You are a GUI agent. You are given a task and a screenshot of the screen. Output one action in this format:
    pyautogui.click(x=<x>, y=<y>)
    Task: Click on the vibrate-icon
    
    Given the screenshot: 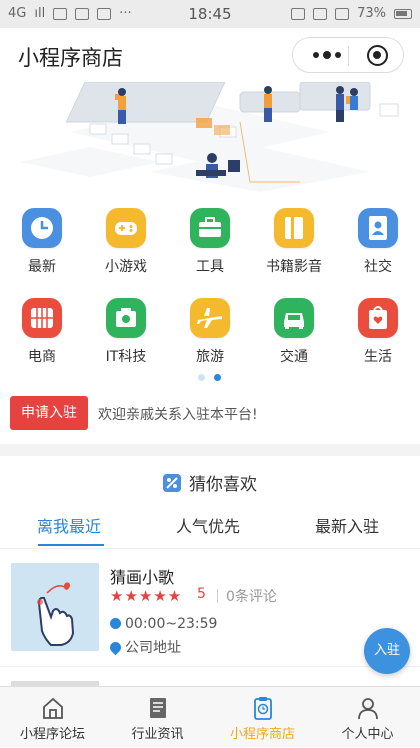 What is the action you would take?
    pyautogui.click(x=298, y=13)
    